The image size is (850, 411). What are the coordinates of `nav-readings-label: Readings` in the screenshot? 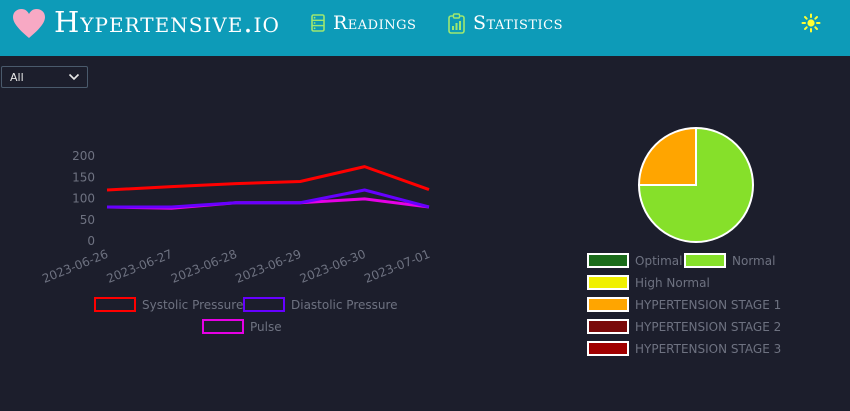 It's located at (375, 23).